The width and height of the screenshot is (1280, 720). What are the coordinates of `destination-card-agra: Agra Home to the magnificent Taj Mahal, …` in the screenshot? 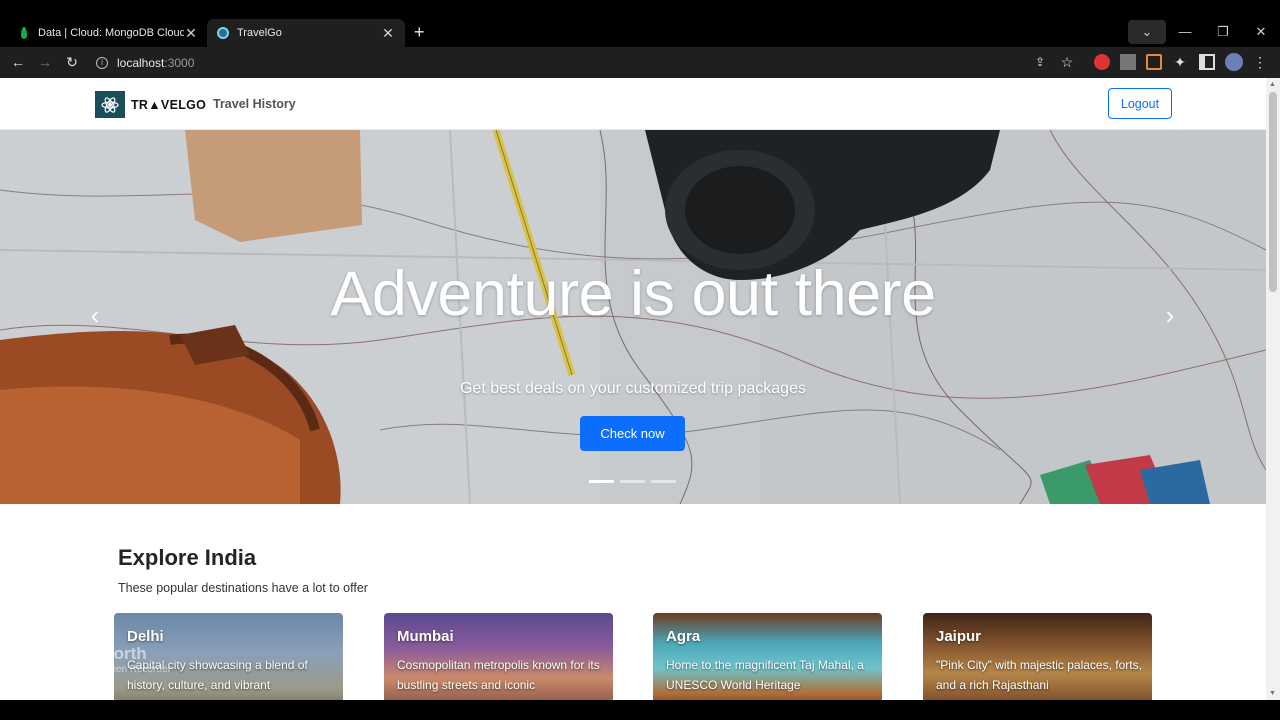 It's located at (767, 656).